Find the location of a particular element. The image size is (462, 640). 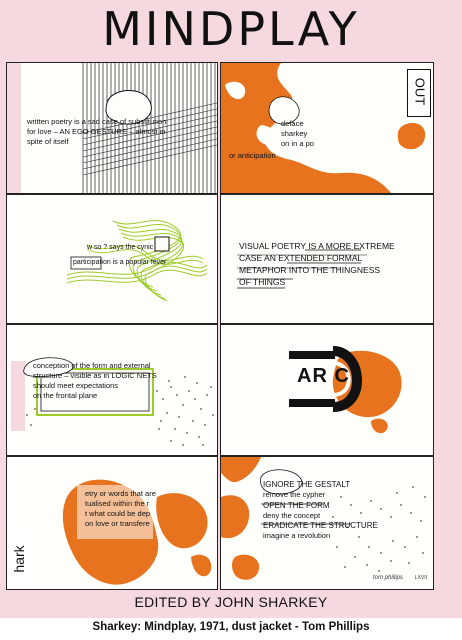

panel-line: structure – visible as in LOGIC NETS is located at coordinates (95, 375).